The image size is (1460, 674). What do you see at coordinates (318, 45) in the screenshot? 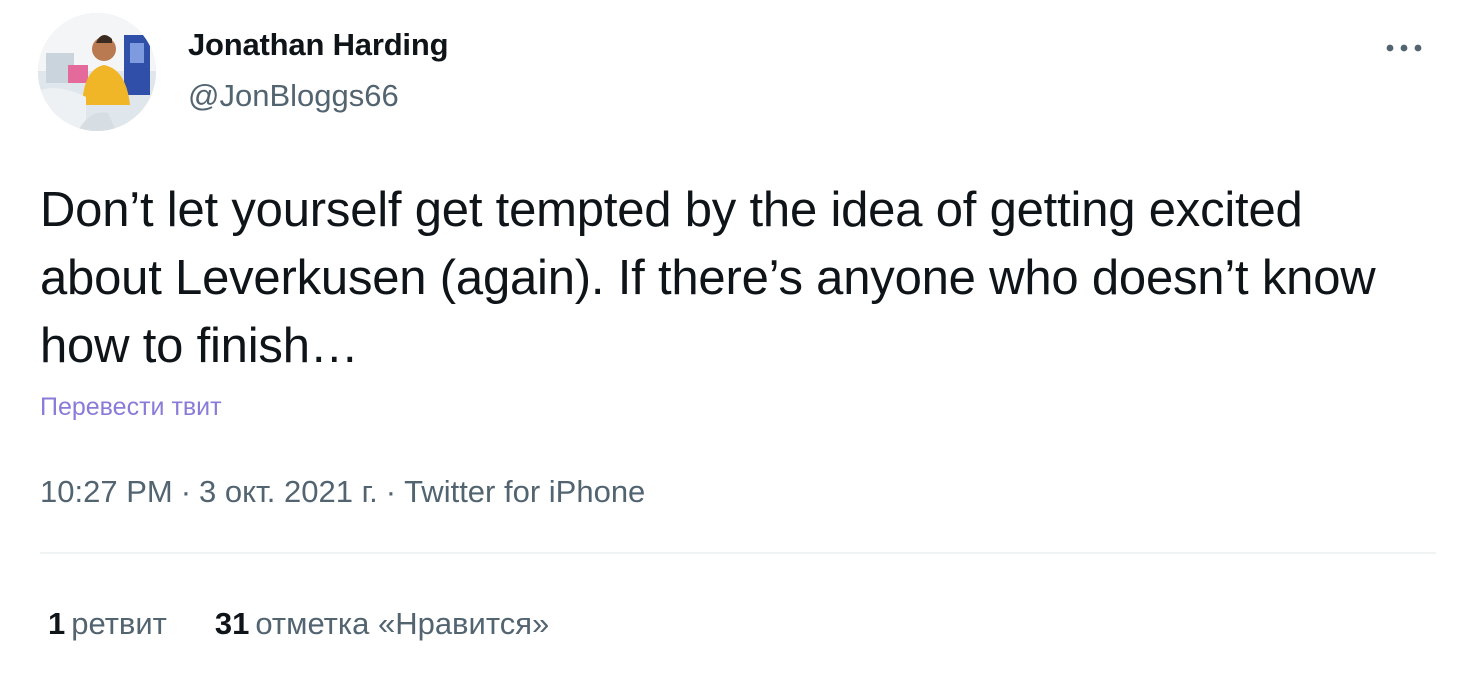
I see `display-name: Jonathan Harding` at bounding box center [318, 45].